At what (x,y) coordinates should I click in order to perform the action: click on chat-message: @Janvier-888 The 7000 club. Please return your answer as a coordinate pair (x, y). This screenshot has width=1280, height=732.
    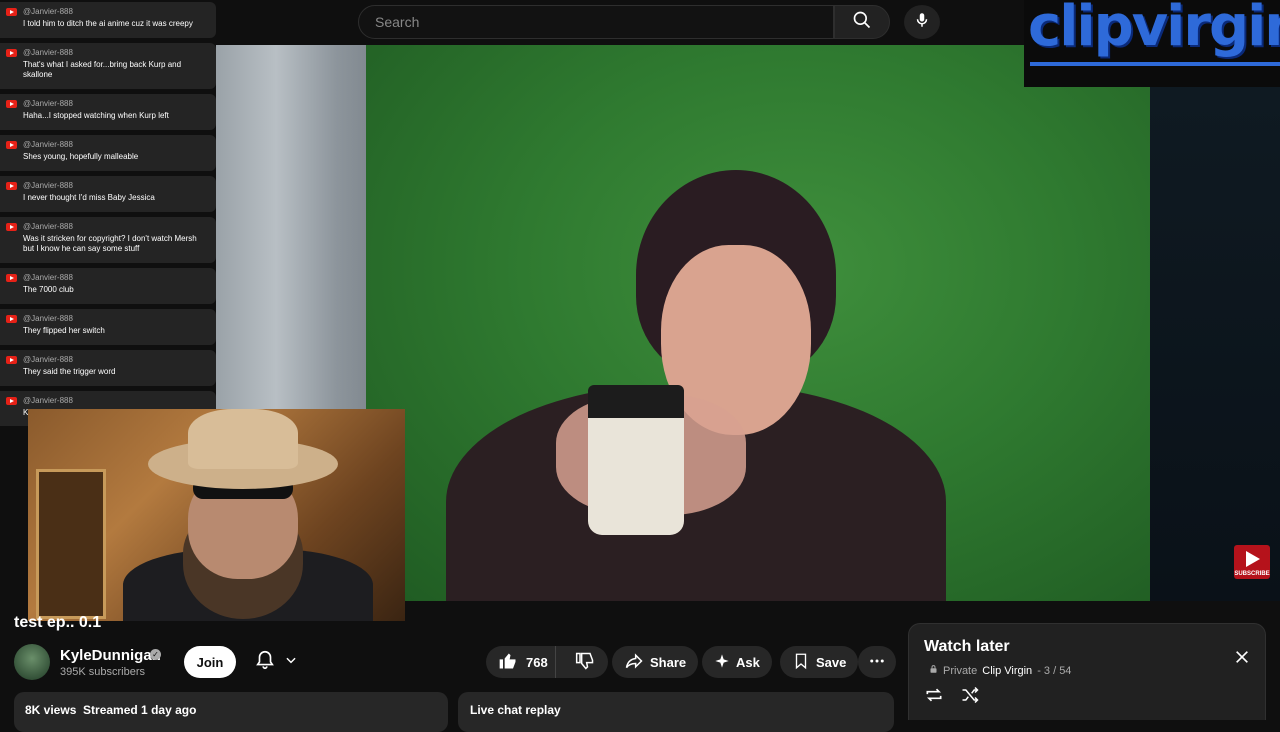
    Looking at the image, I should click on (108, 286).